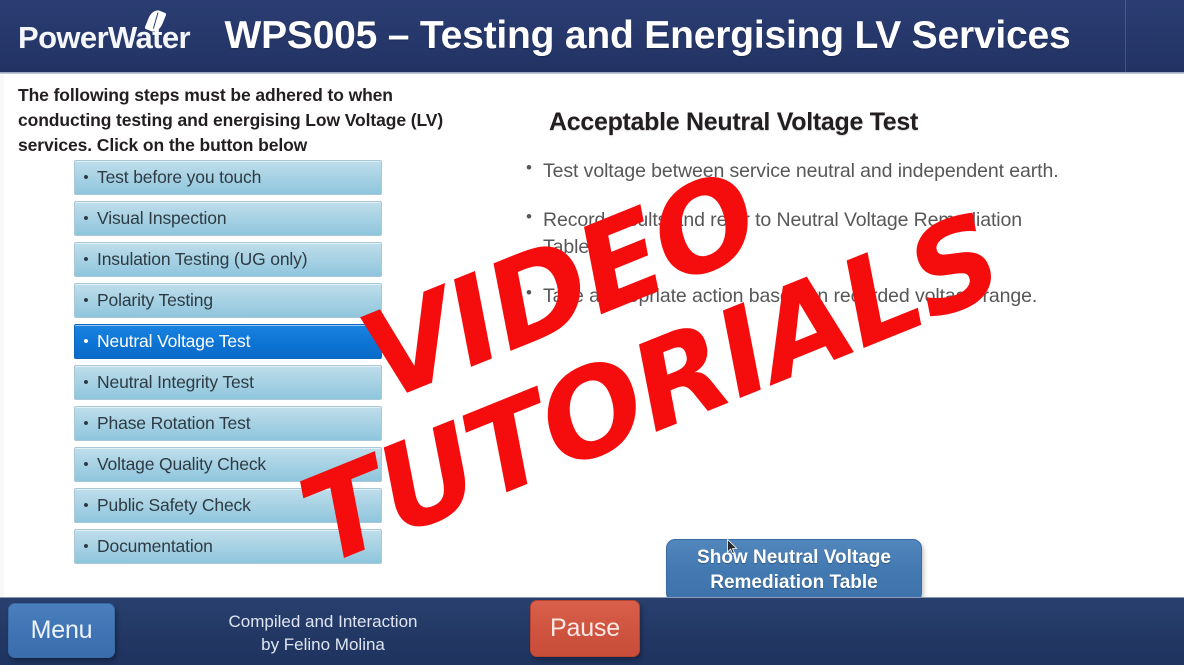 This screenshot has height=665, width=1184. I want to click on step-item-label: Documentation, so click(155, 546).